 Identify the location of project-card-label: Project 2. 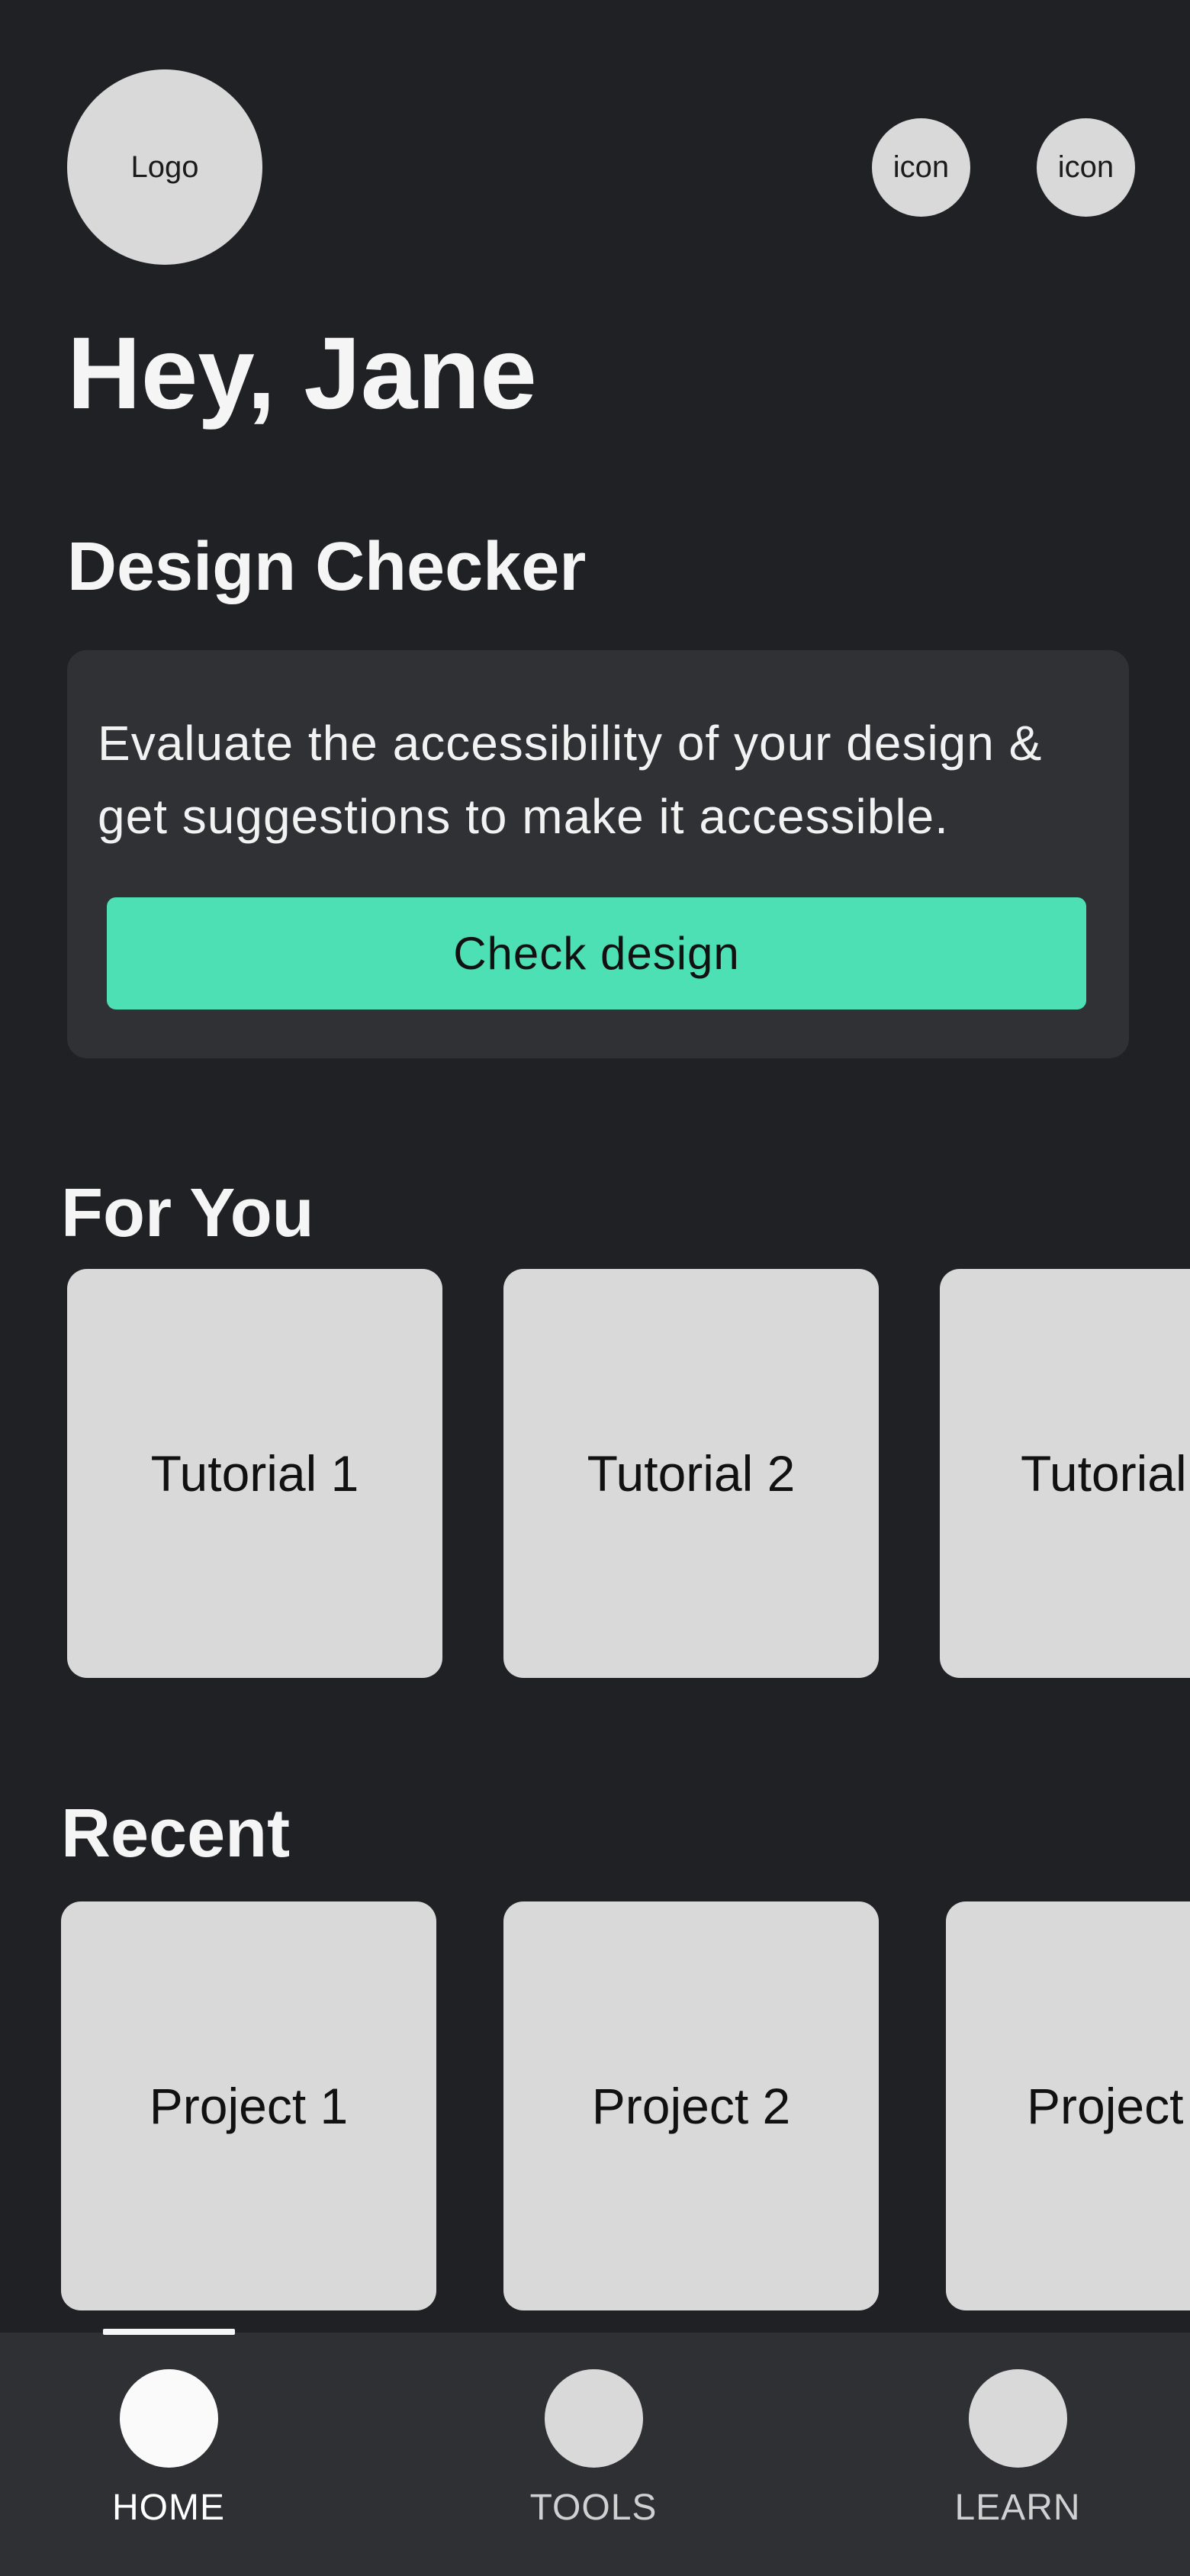
(691, 2106).